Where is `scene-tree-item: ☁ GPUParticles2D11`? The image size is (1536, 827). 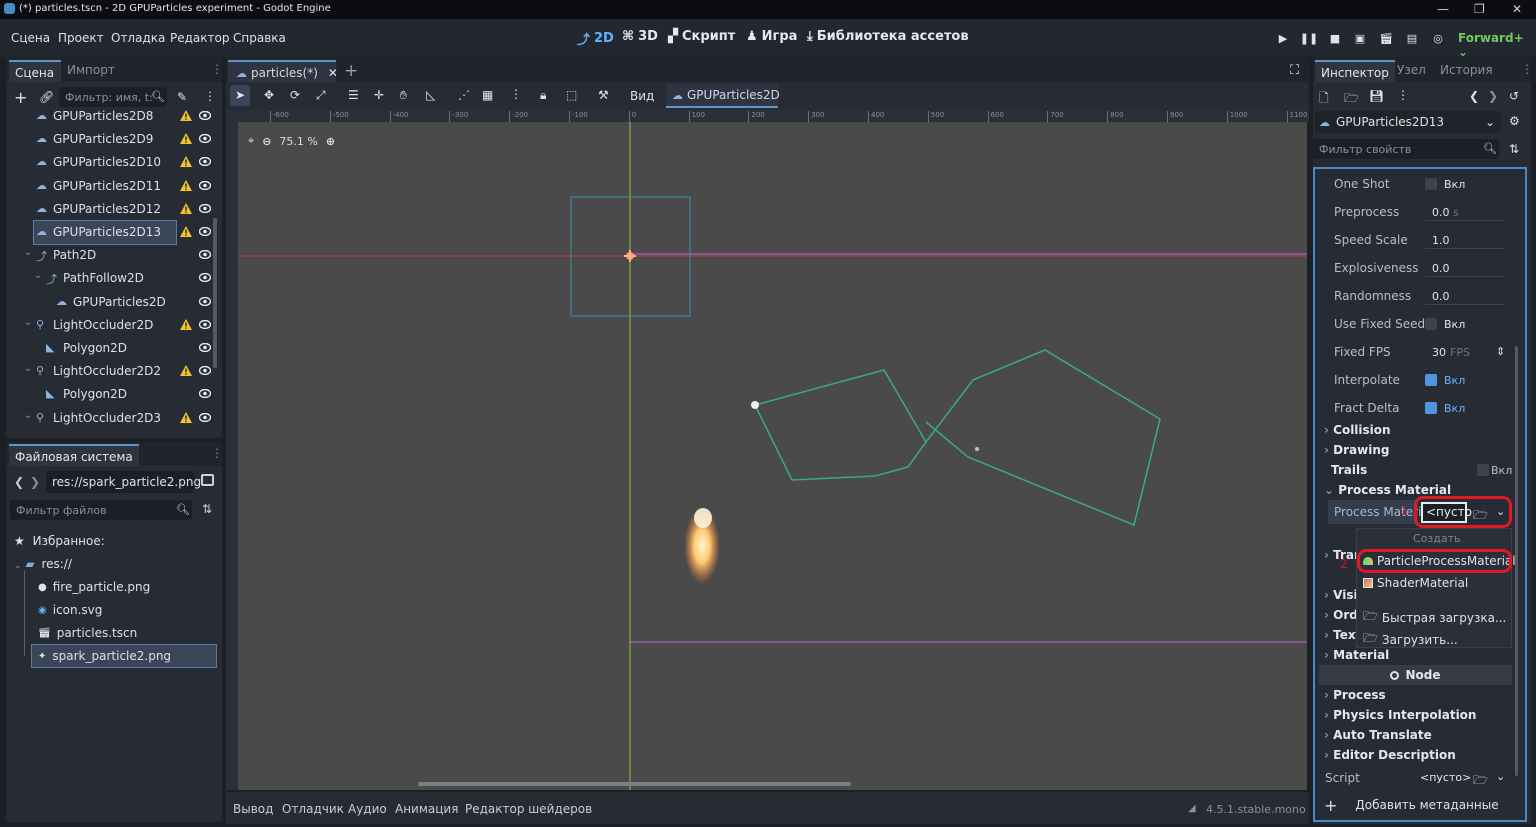 scene-tree-item: ☁ GPUParticles2D11 is located at coordinates (116, 186).